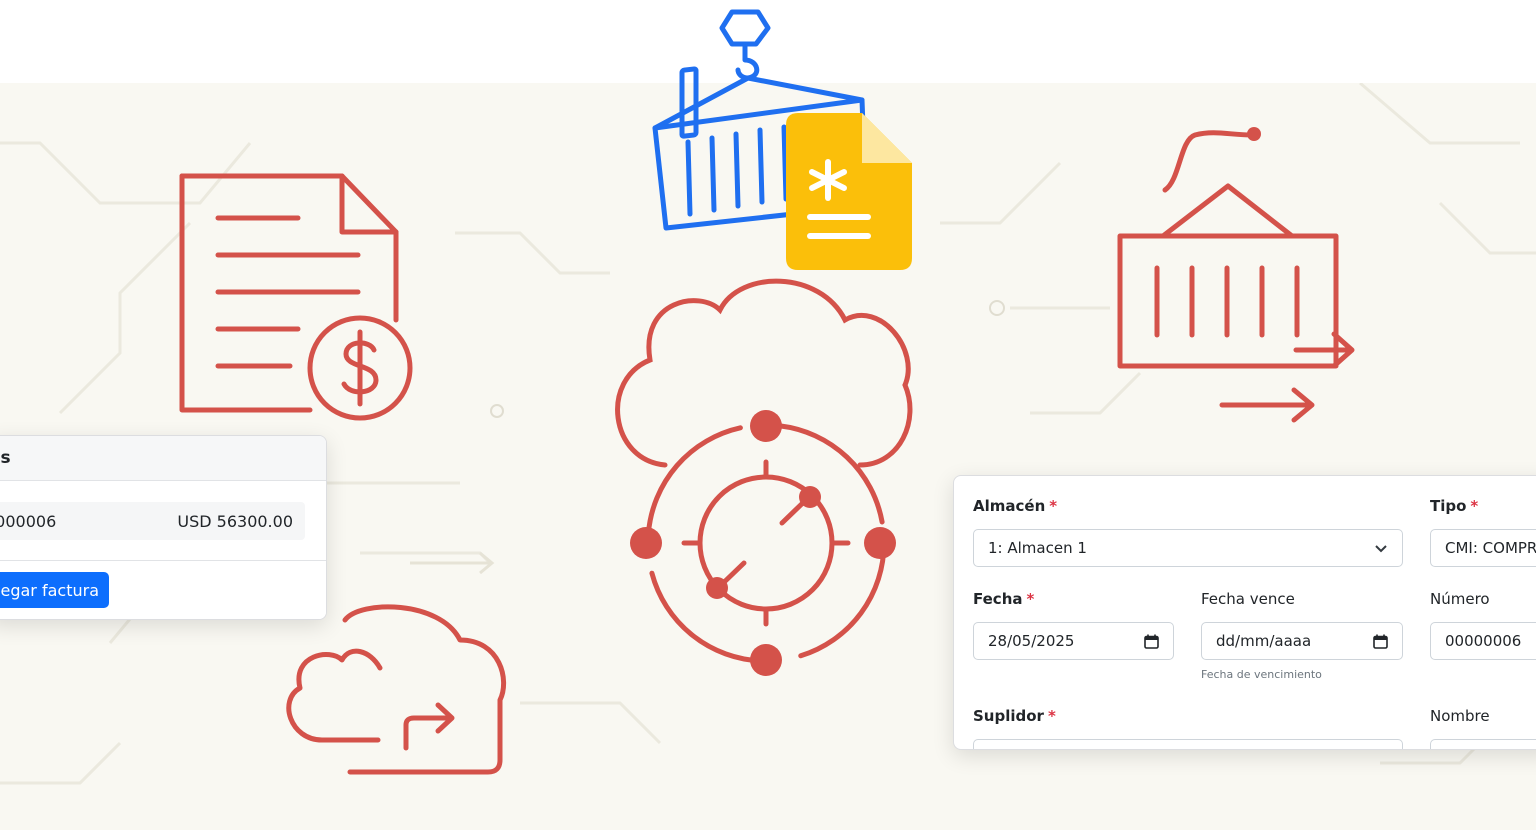 The height and width of the screenshot is (830, 1536). I want to click on invoices-card-title: as, so click(163, 458).